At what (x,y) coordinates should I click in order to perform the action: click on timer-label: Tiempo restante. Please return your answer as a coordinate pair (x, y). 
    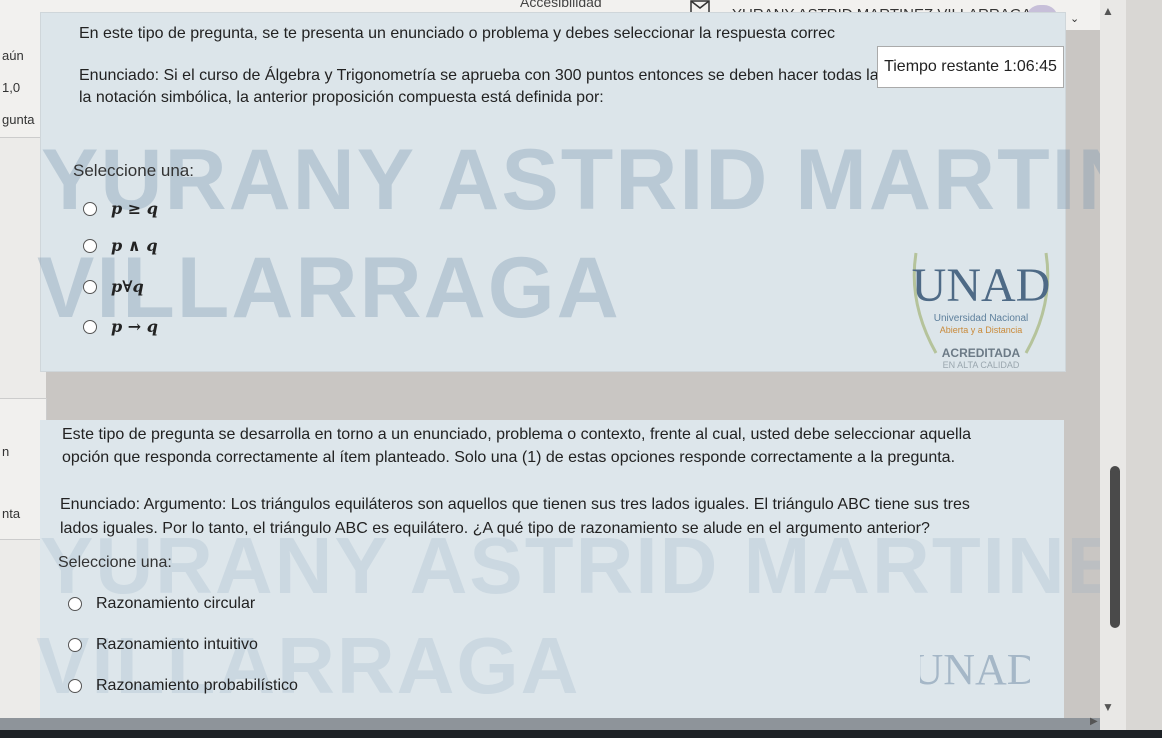
    Looking at the image, I should click on (942, 66).